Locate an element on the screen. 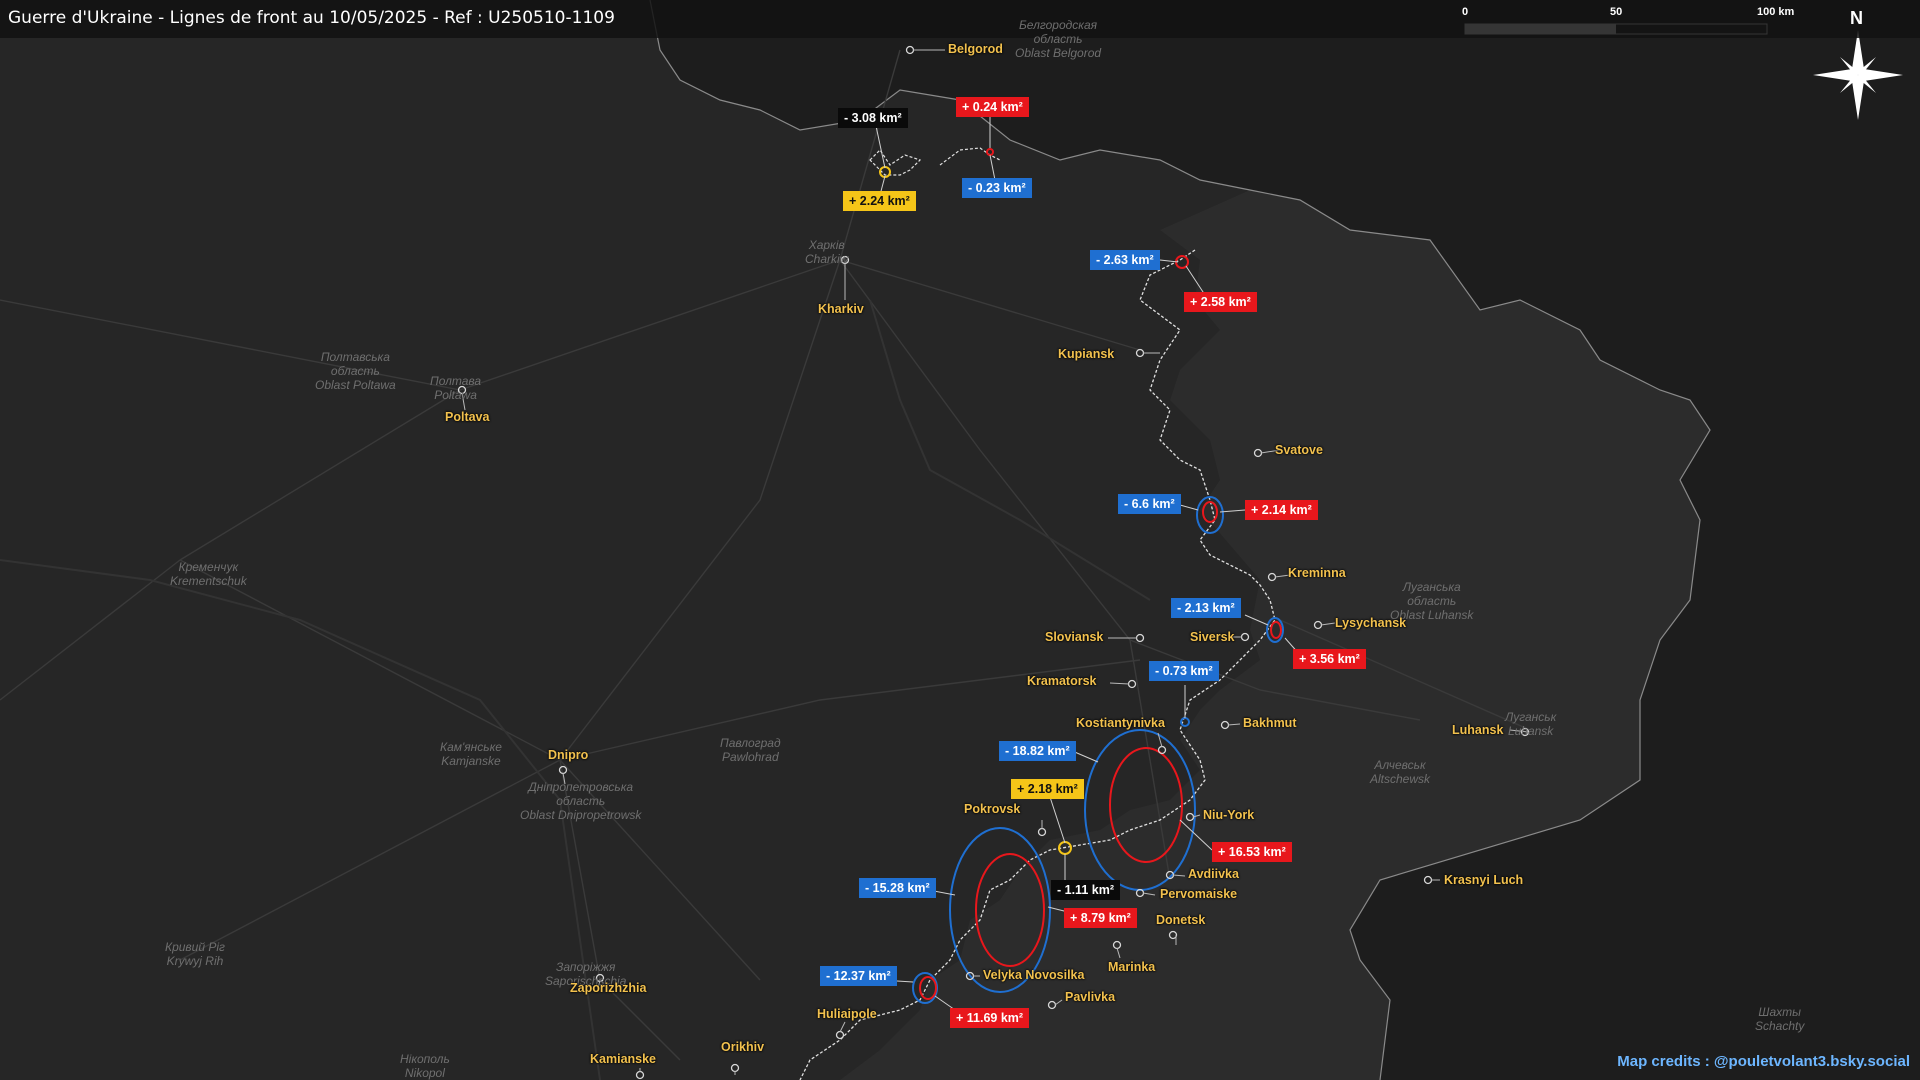 The width and height of the screenshot is (1920, 1080). city-label-svatove: Svatove is located at coordinates (1299, 450).